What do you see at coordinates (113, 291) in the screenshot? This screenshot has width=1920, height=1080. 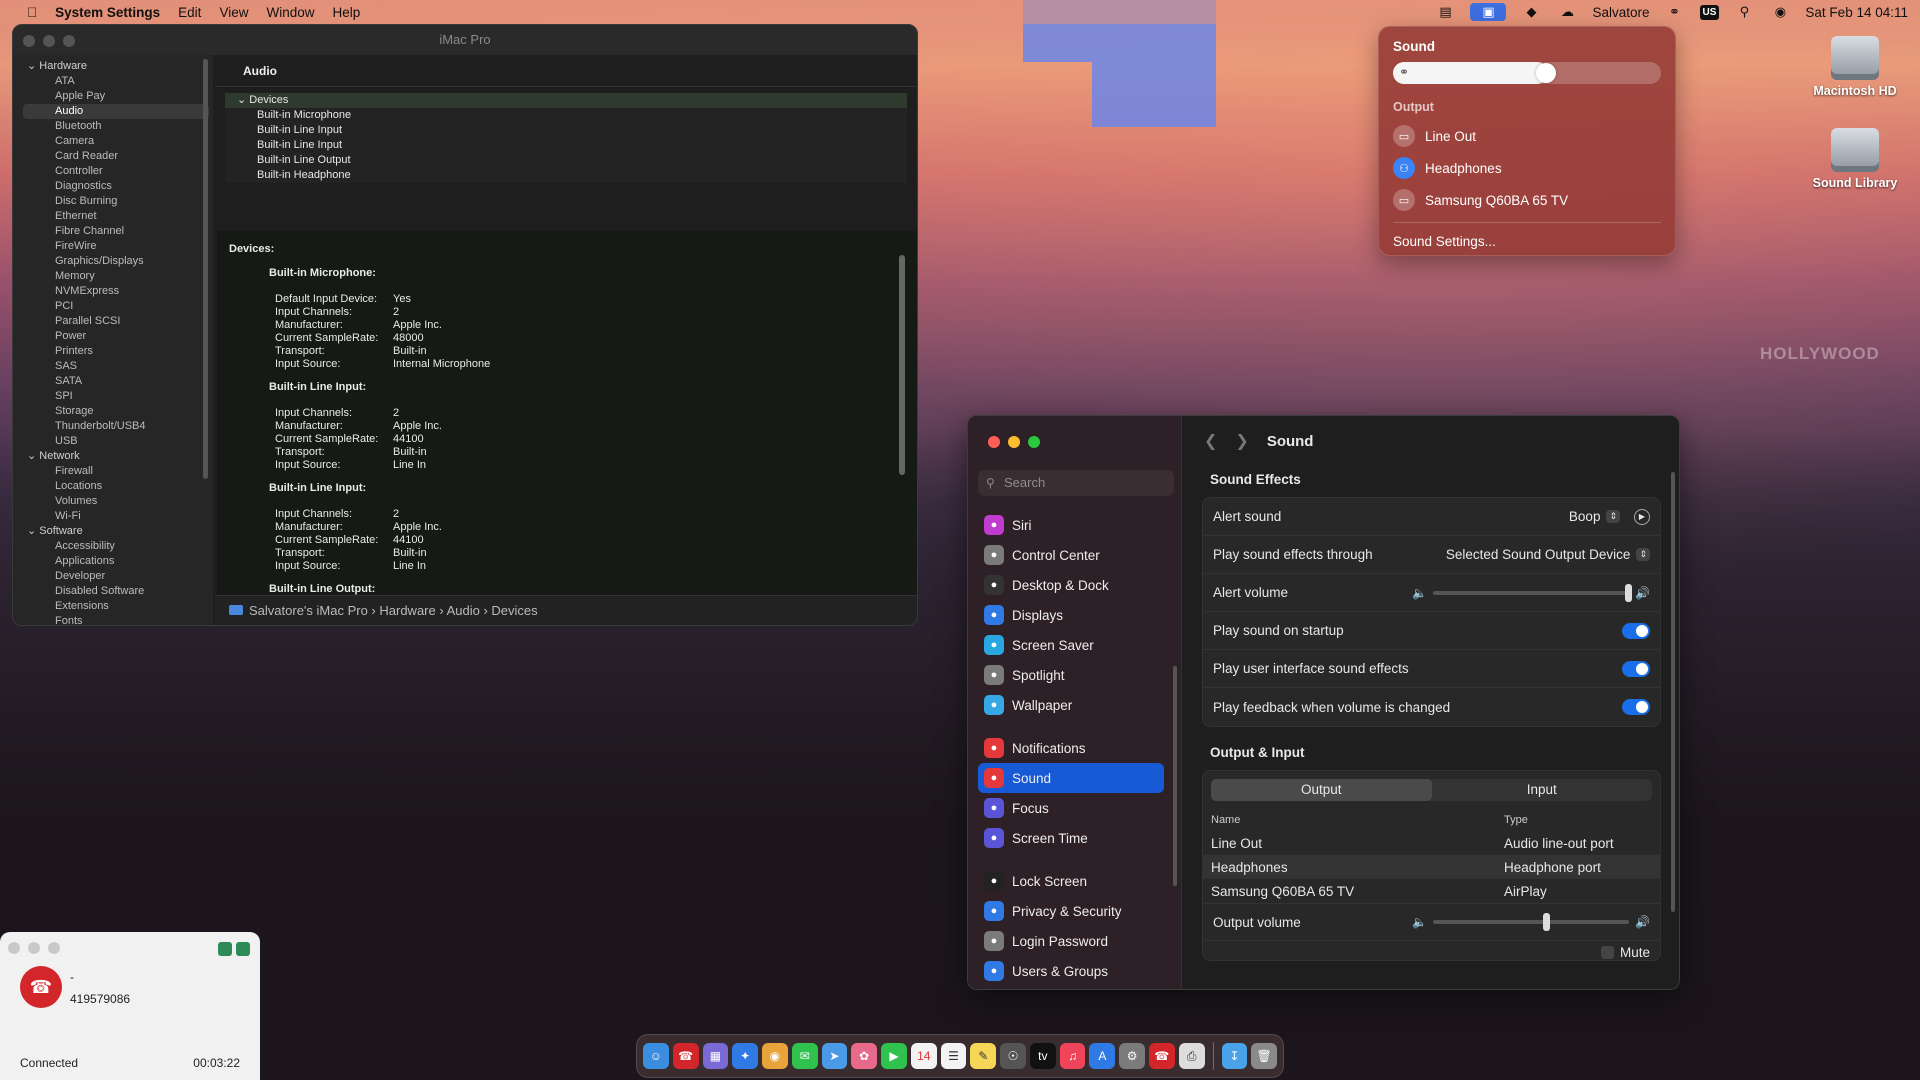 I see `sidebar-item: NVMExpress` at bounding box center [113, 291].